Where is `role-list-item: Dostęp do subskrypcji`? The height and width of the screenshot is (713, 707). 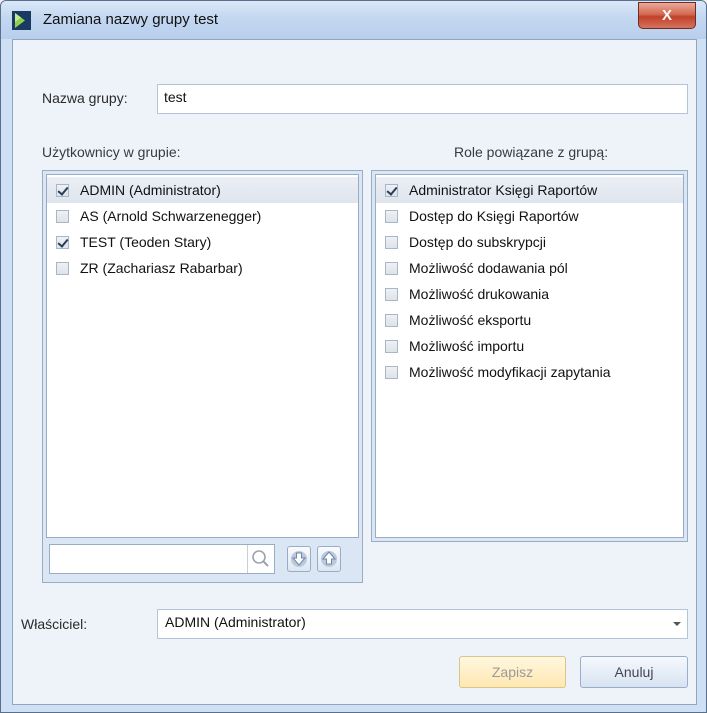 role-list-item: Dostęp do subskrypcji is located at coordinates (529, 242).